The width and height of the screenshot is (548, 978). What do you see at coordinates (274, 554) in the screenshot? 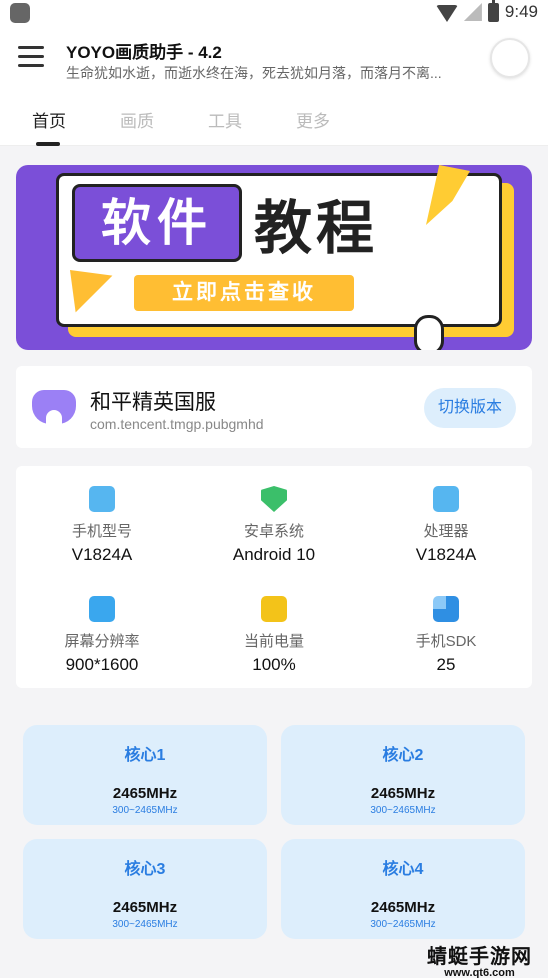
I see `info-value: Android 10` at bounding box center [274, 554].